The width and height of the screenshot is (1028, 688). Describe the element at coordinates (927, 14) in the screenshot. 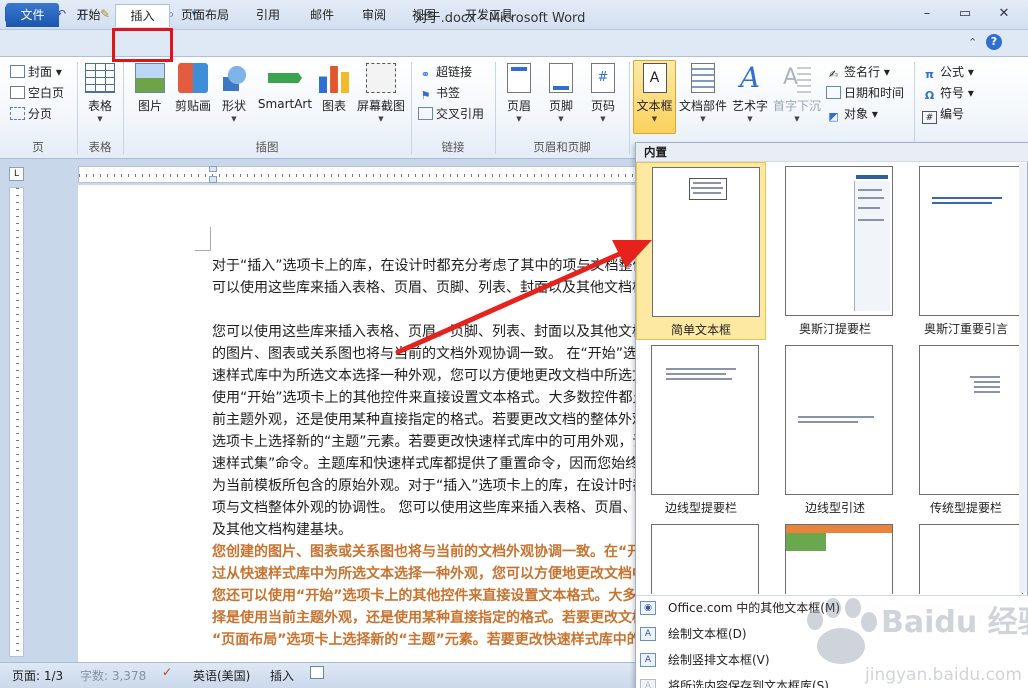

I see `minimize-button: –` at that location.